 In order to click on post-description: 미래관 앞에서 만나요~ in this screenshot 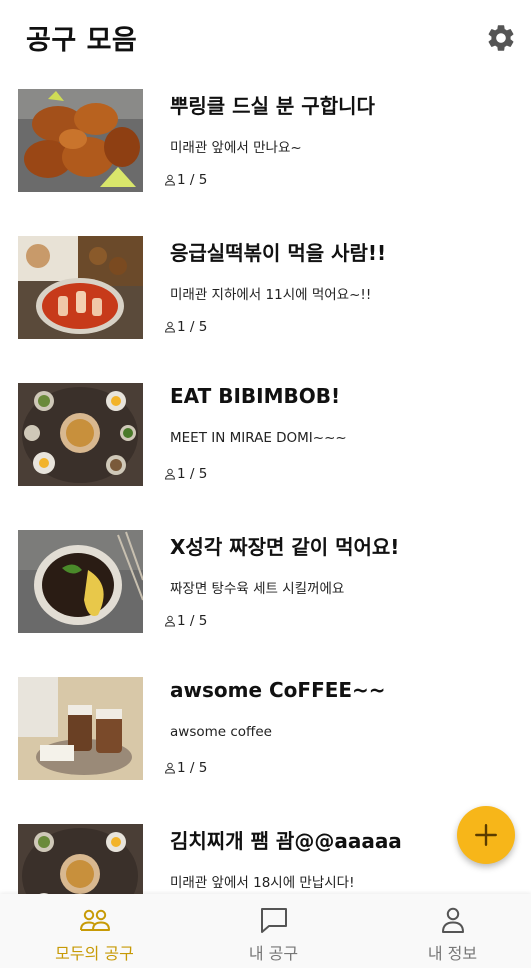, I will do `click(236, 148)`.